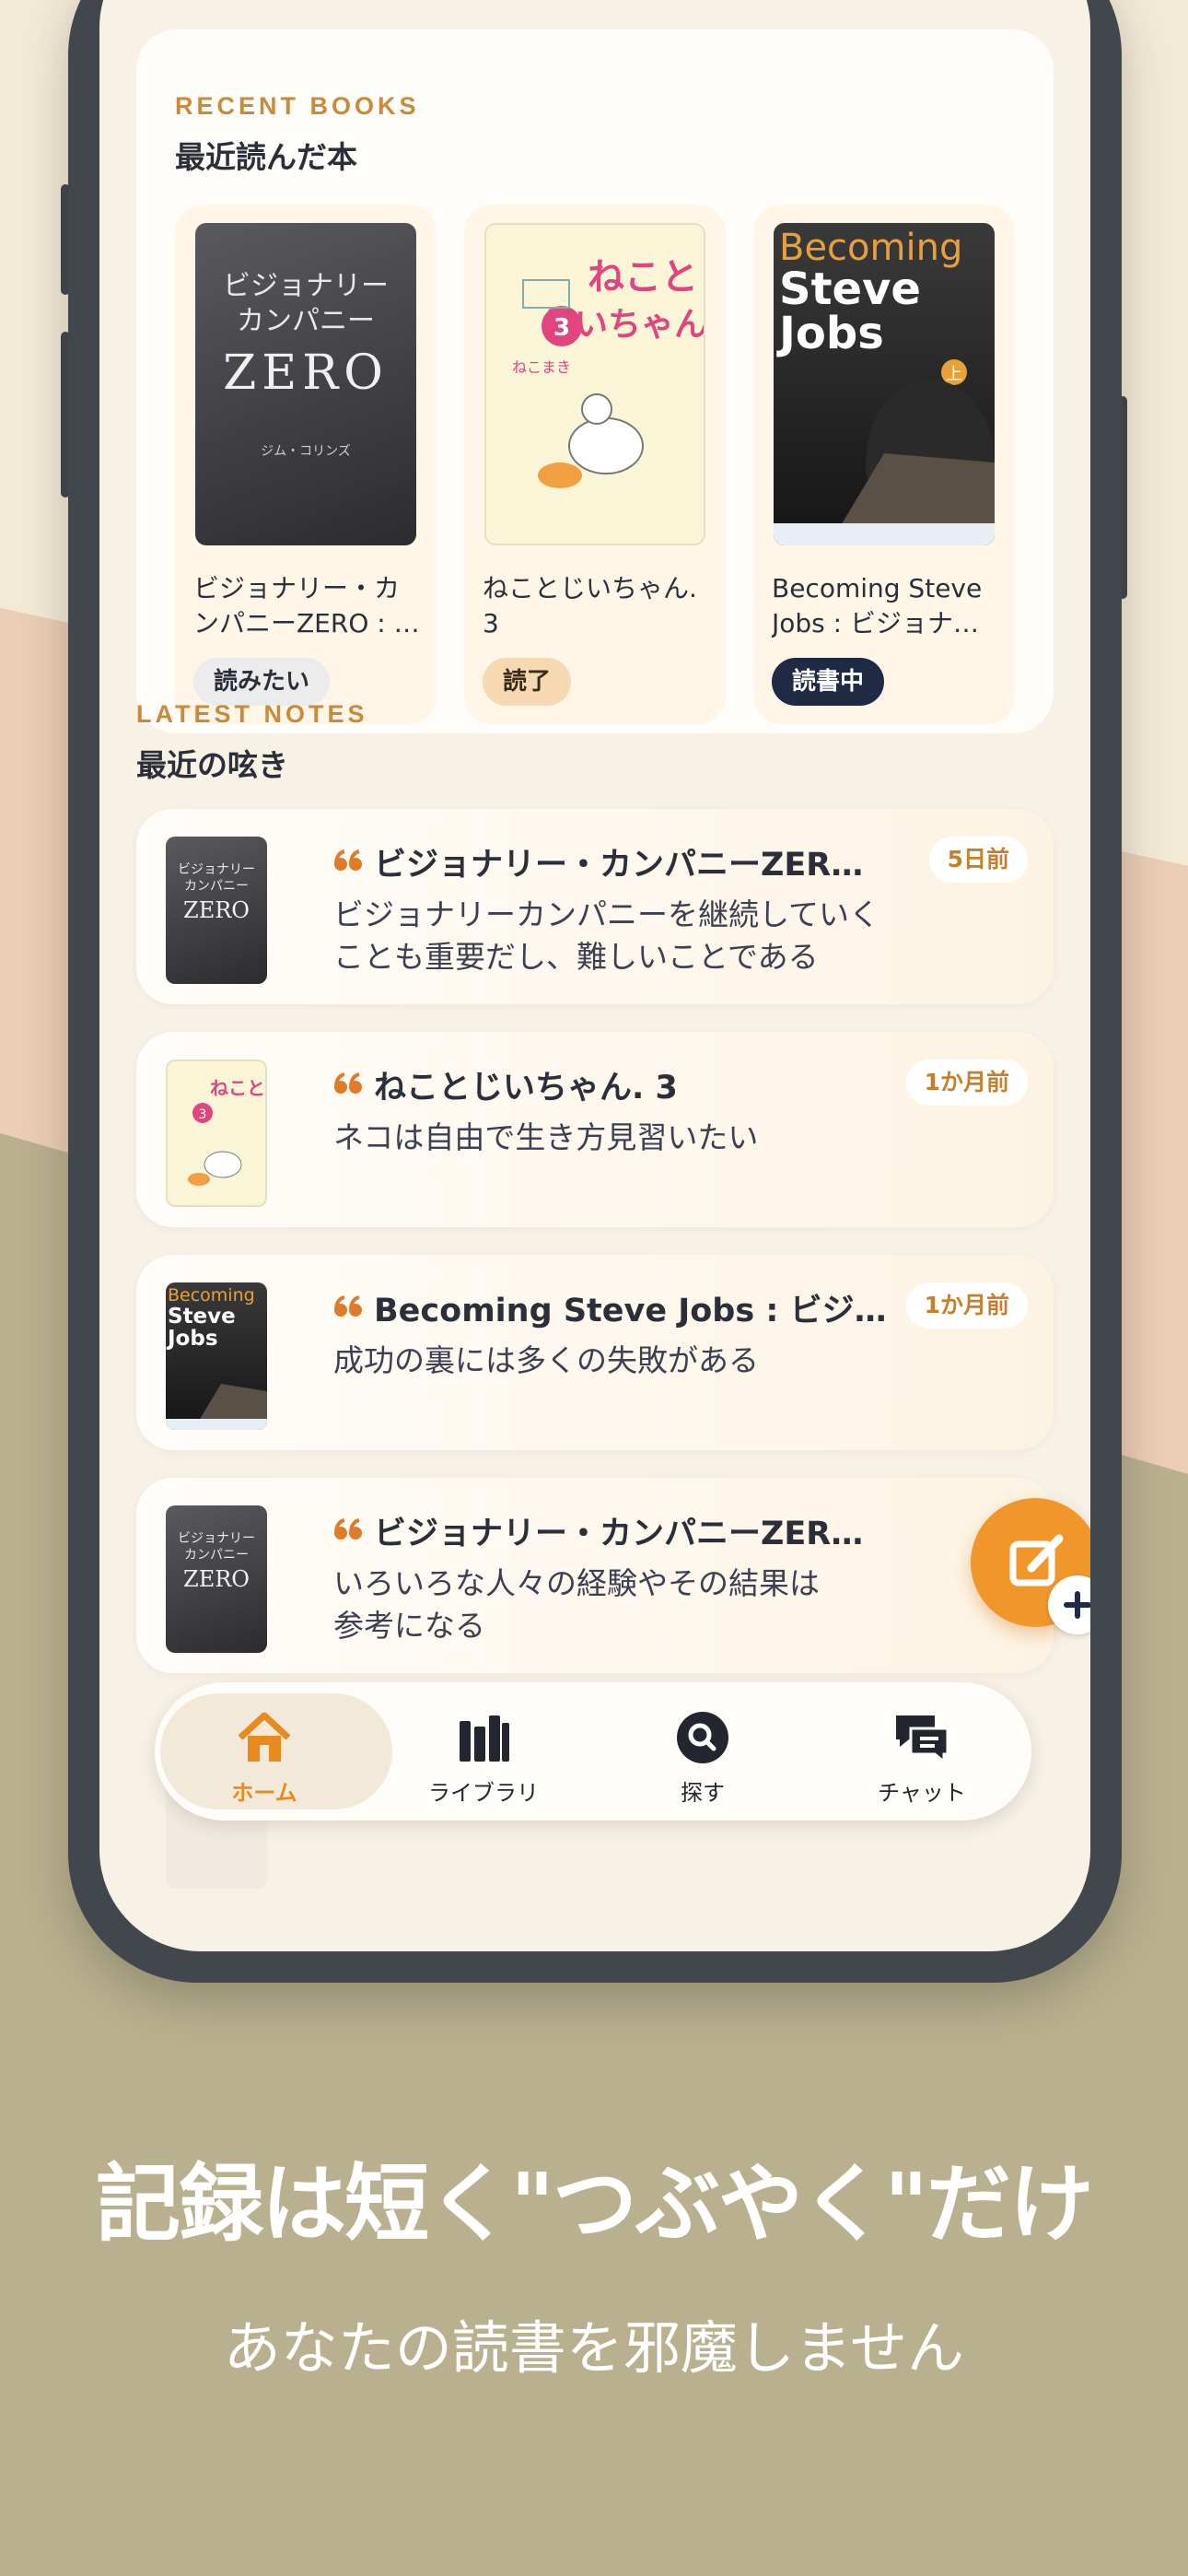 Image resolution: width=1188 pixels, height=2576 pixels. I want to click on note-timestamp: 5日前, so click(978, 860).